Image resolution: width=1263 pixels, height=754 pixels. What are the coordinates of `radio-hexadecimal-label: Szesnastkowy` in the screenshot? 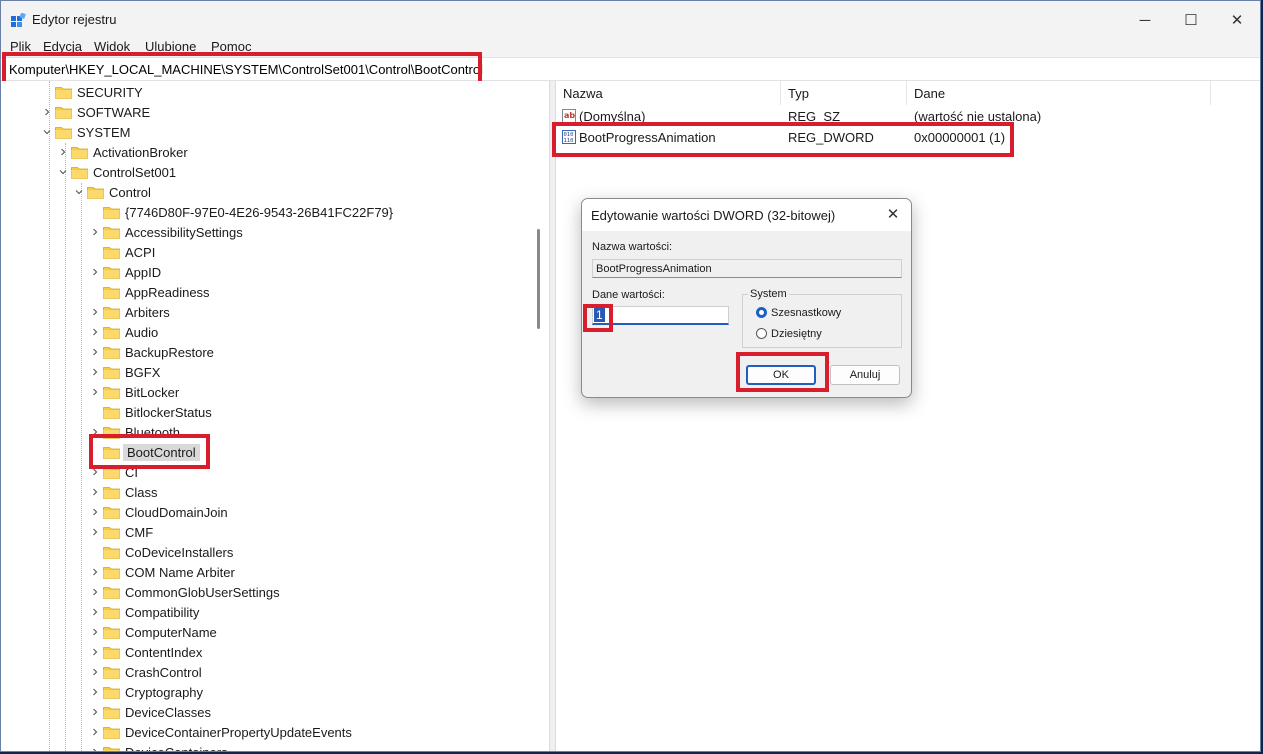 It's located at (806, 313).